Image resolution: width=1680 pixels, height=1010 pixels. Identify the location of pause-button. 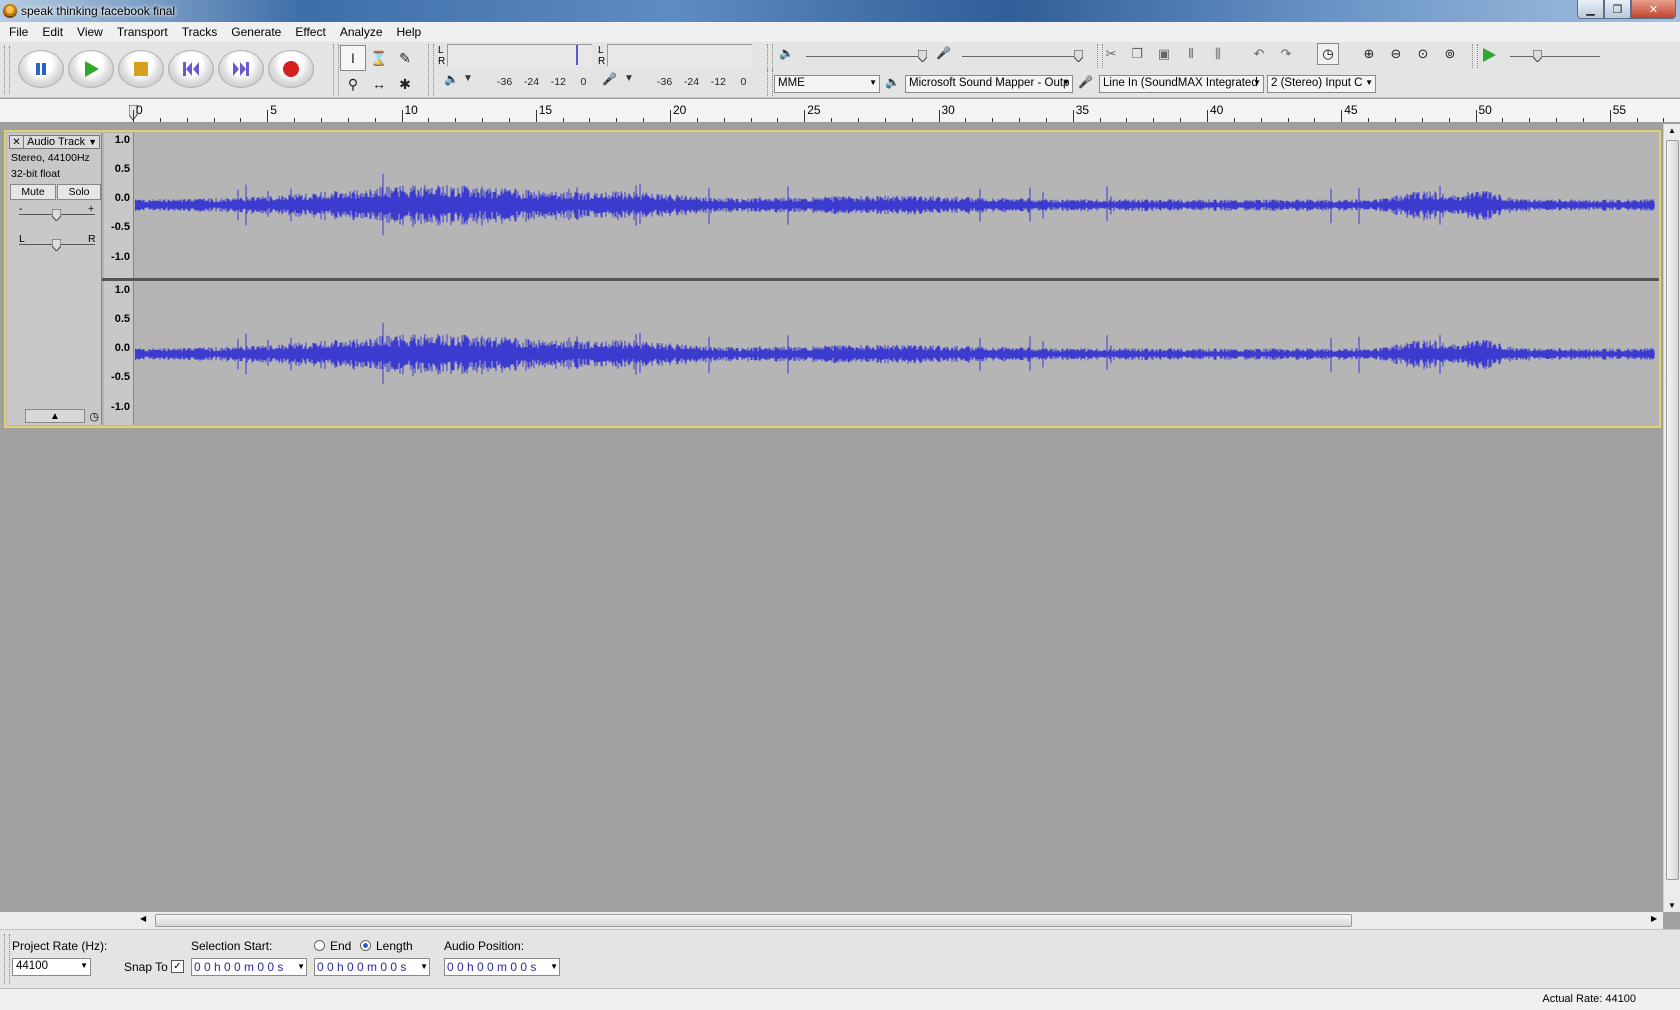
(41, 69).